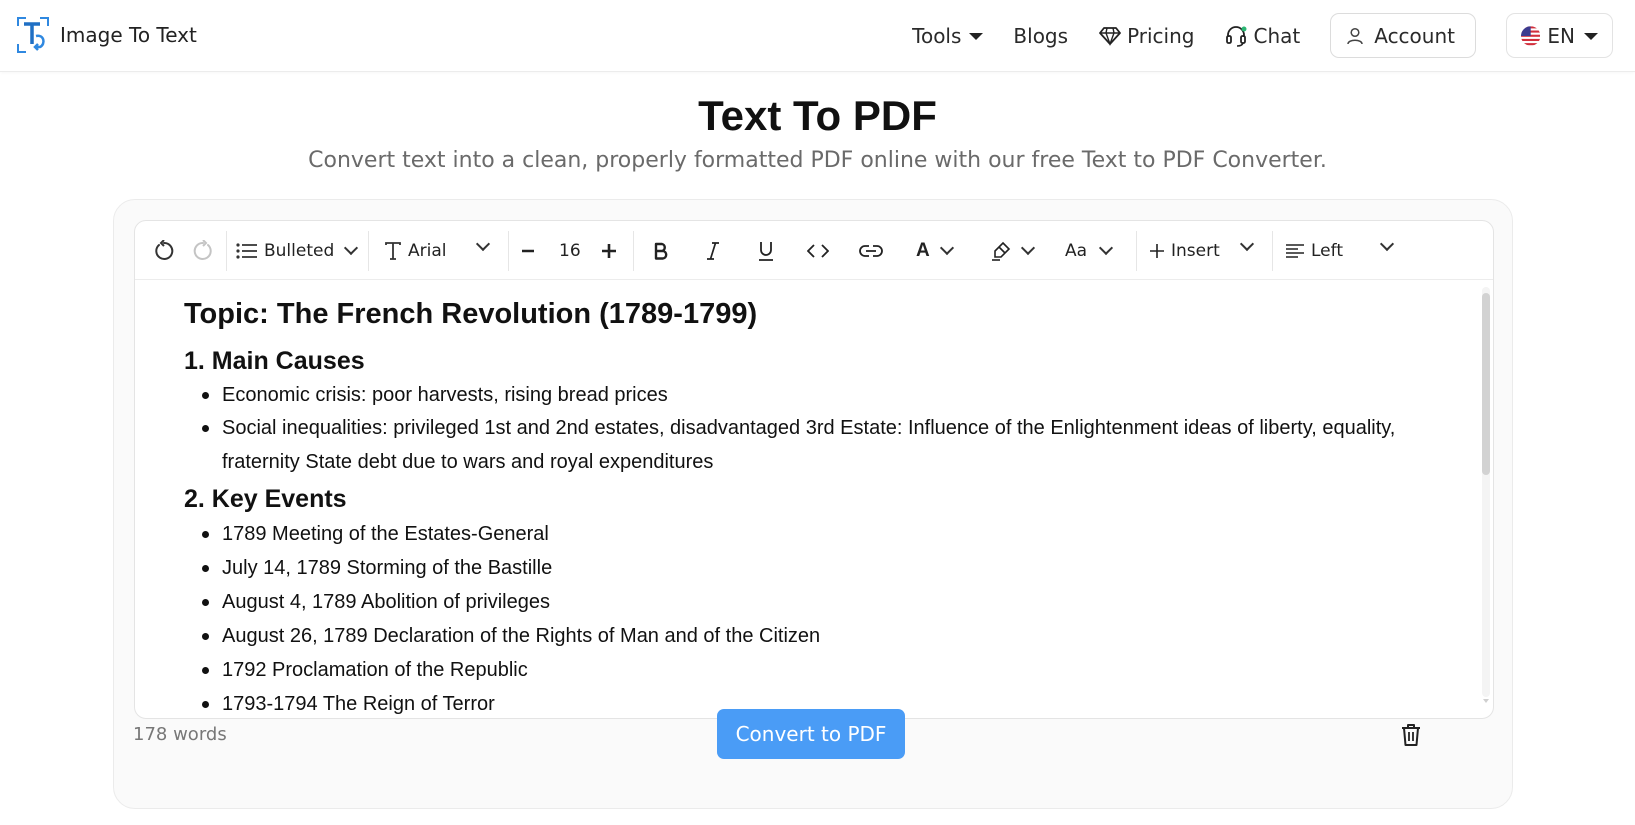  I want to click on text-color-icon: A, so click(923, 250).